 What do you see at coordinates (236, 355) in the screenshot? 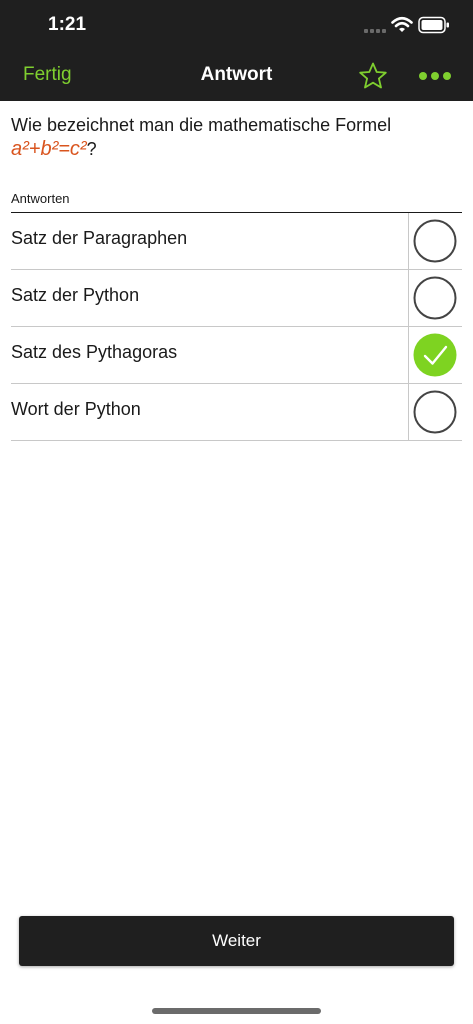
I see `answer-row-3: Satz des Pythagoras` at bounding box center [236, 355].